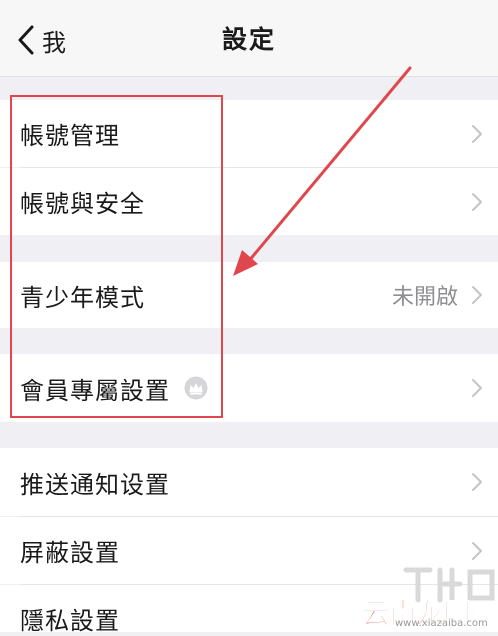 The width and height of the screenshot is (498, 636). I want to click on settings-item-push-notifications: 推送通知设置, so click(249, 482).